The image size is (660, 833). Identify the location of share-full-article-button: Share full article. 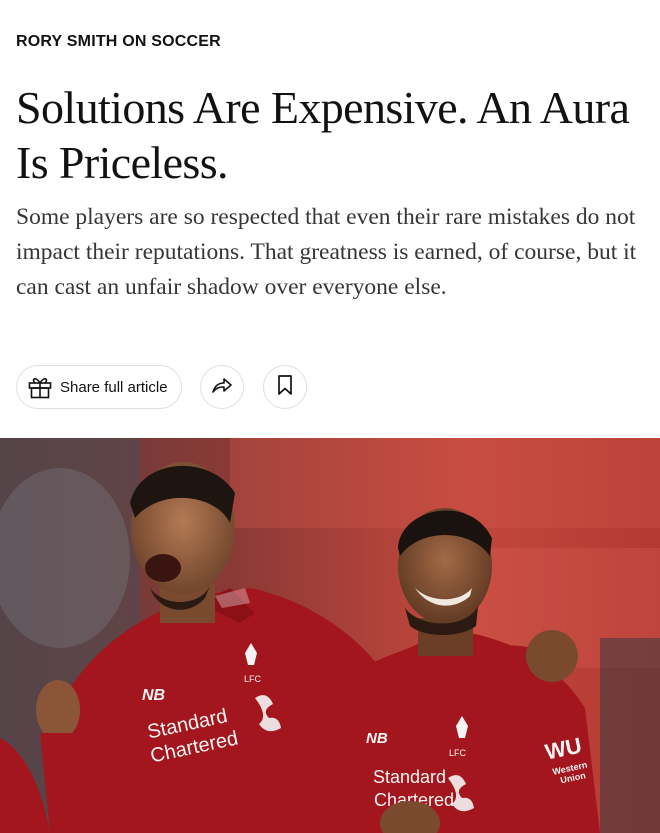
(99, 387).